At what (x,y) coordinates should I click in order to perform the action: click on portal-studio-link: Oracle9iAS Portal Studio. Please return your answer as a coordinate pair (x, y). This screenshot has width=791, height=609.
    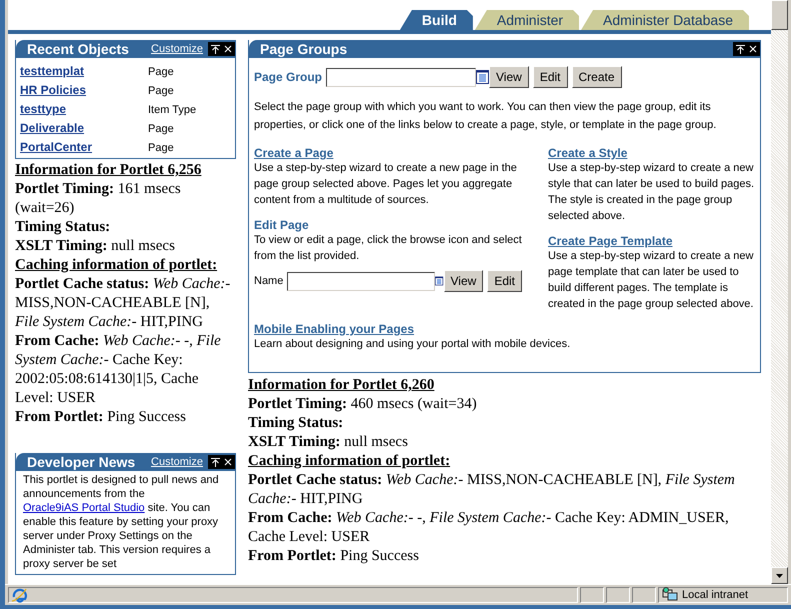
    Looking at the image, I should click on (84, 508).